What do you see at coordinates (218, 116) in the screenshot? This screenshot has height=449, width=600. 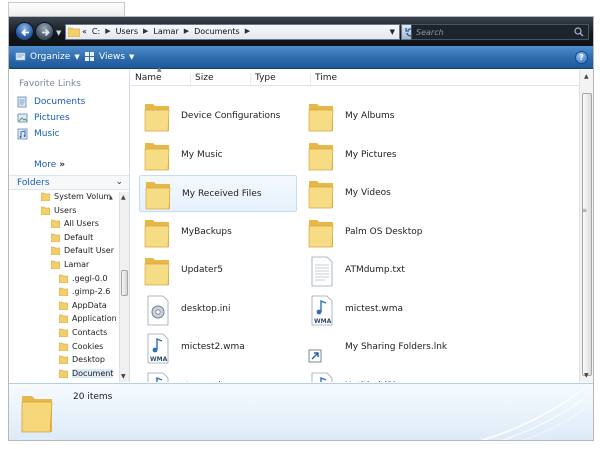 I see `file-item: Device Configurations` at bounding box center [218, 116].